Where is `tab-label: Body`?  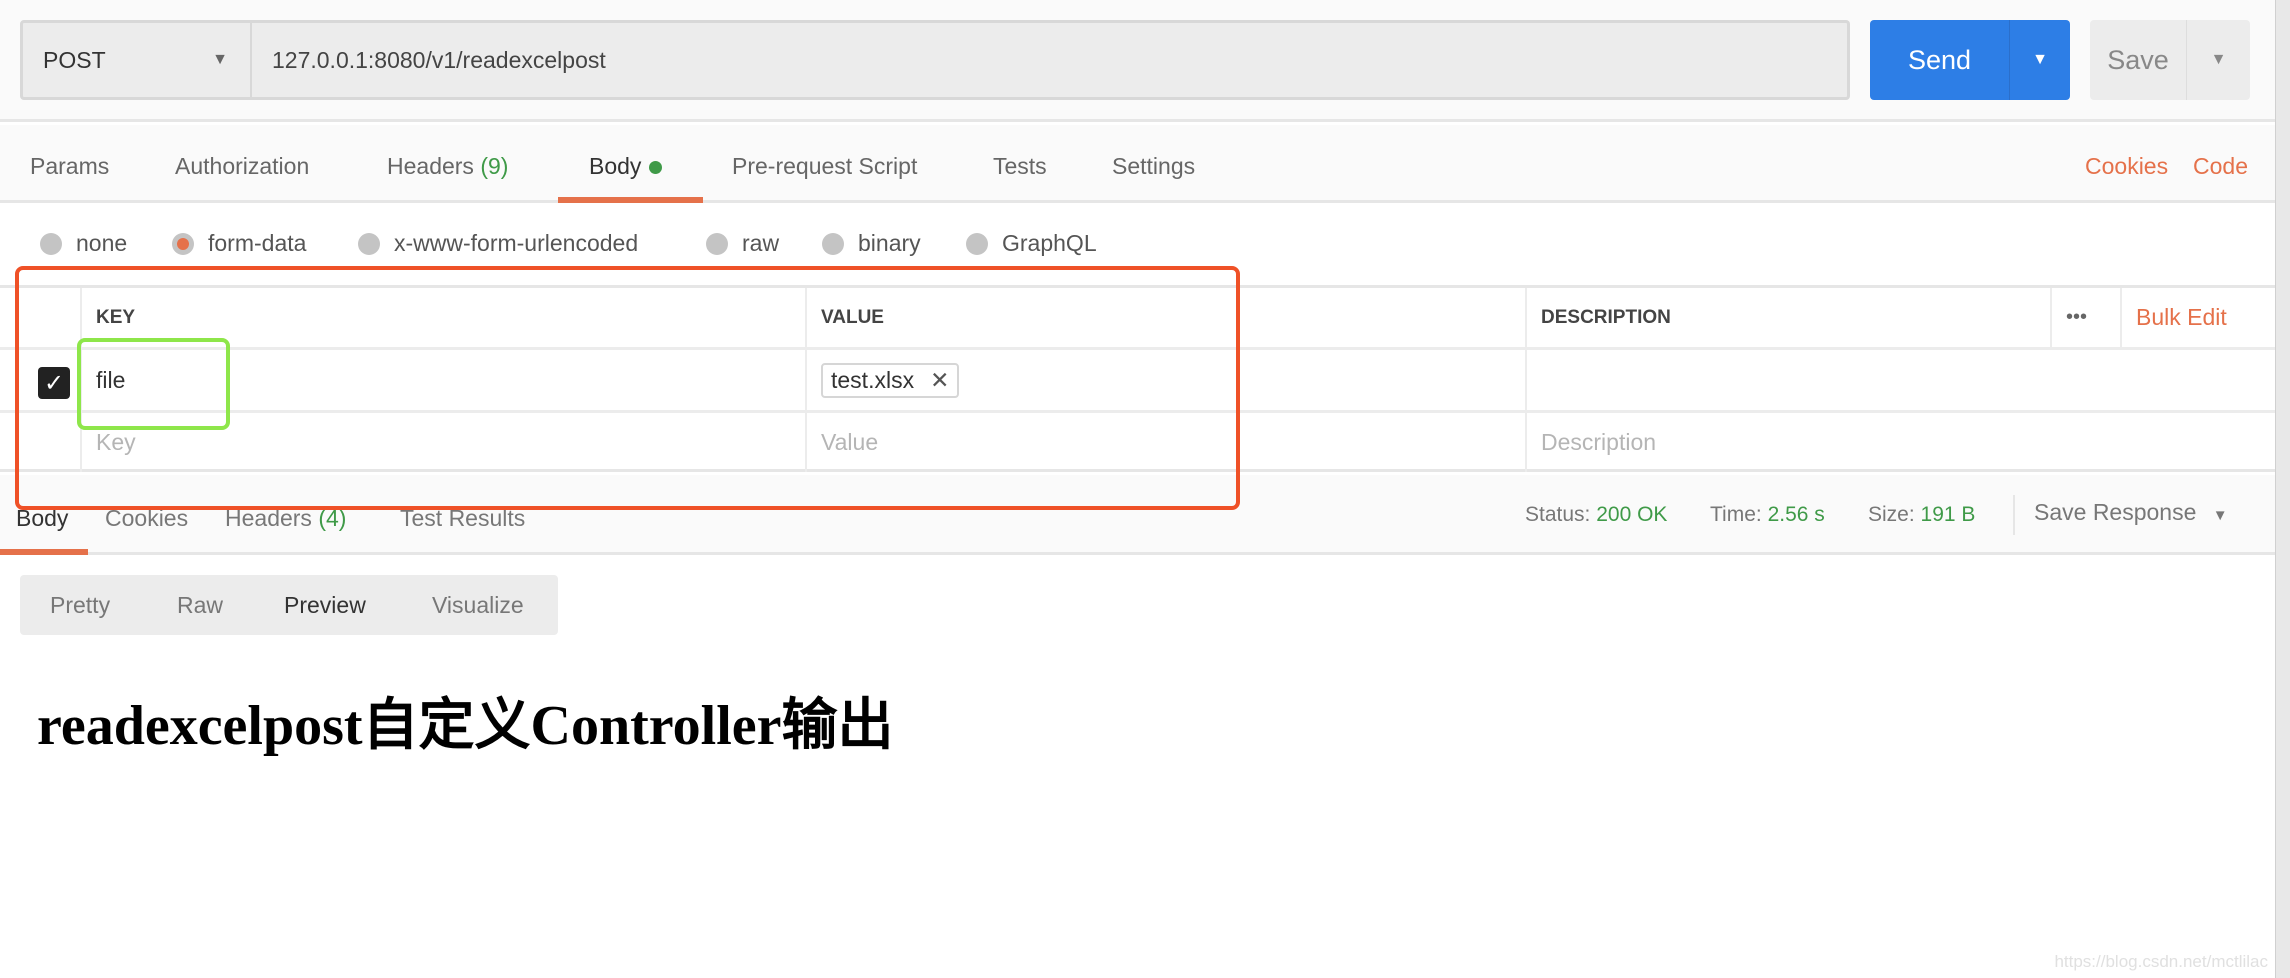
tab-label: Body is located at coordinates (615, 166).